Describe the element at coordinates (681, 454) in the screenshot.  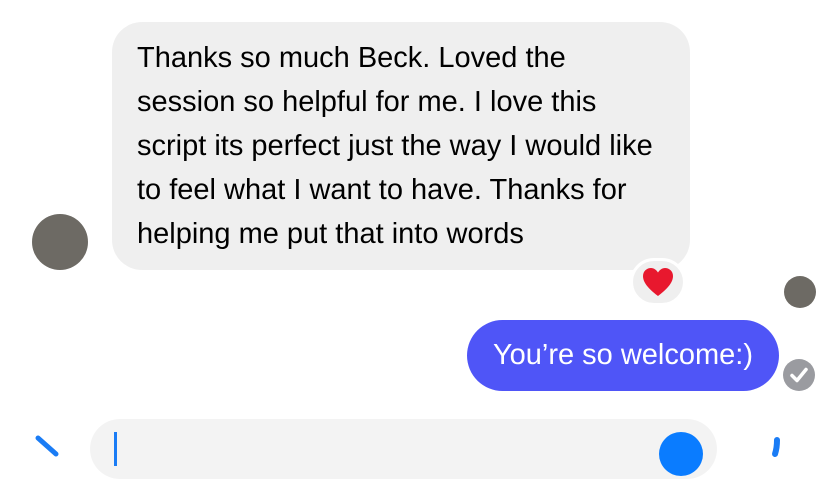
I see `emoji-button` at that location.